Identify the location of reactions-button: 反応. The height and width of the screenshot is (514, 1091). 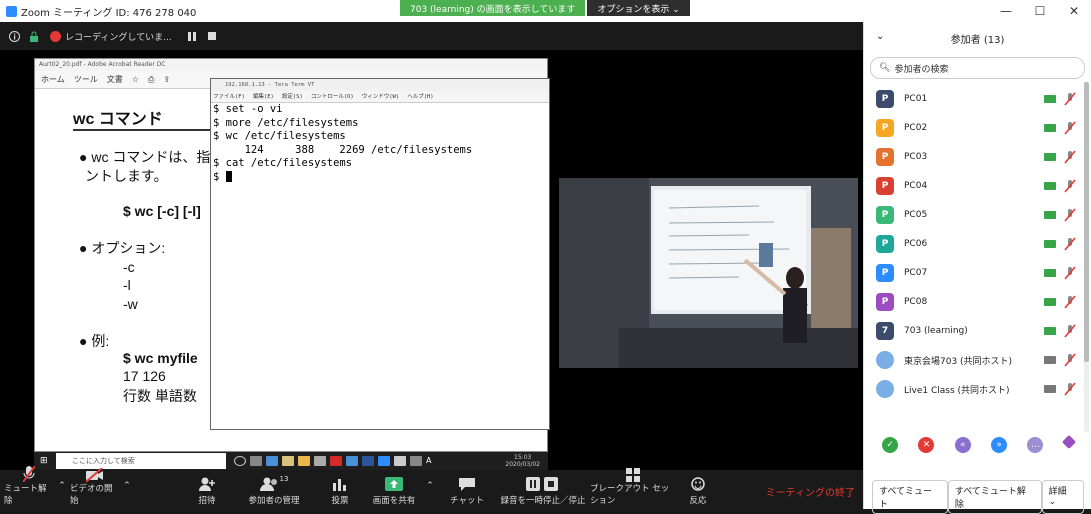
(698, 489).